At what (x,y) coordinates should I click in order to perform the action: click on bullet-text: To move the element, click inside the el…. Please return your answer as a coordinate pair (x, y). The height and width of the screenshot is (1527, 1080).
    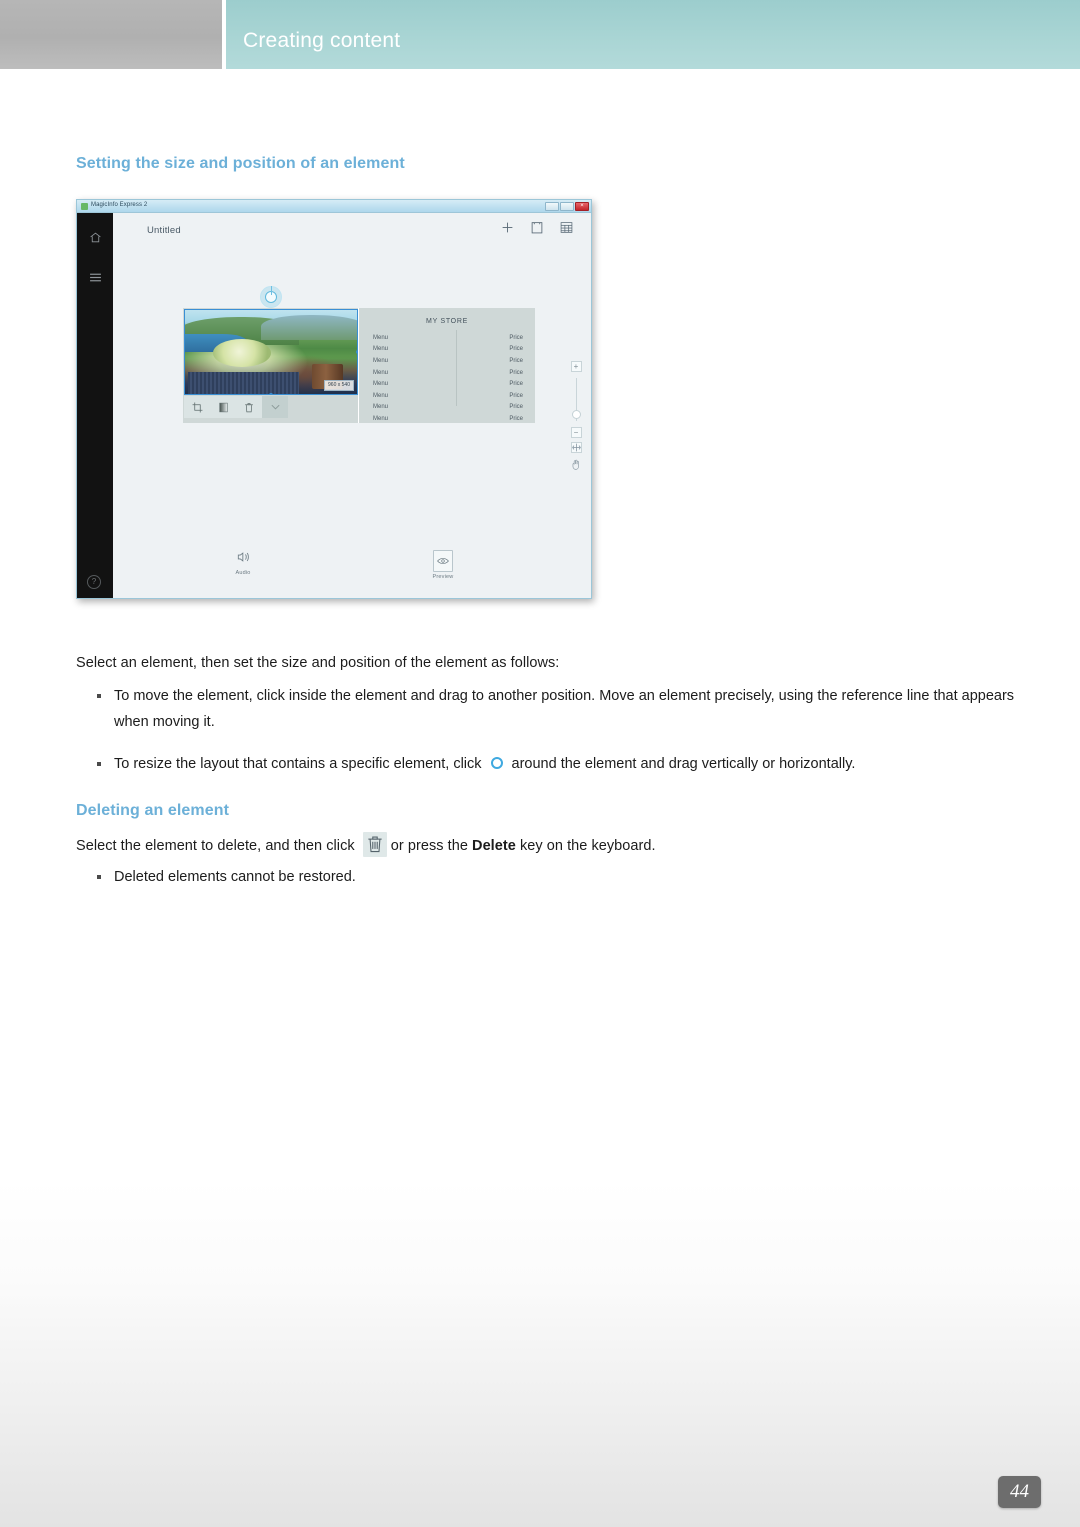
    Looking at the image, I should click on (564, 709).